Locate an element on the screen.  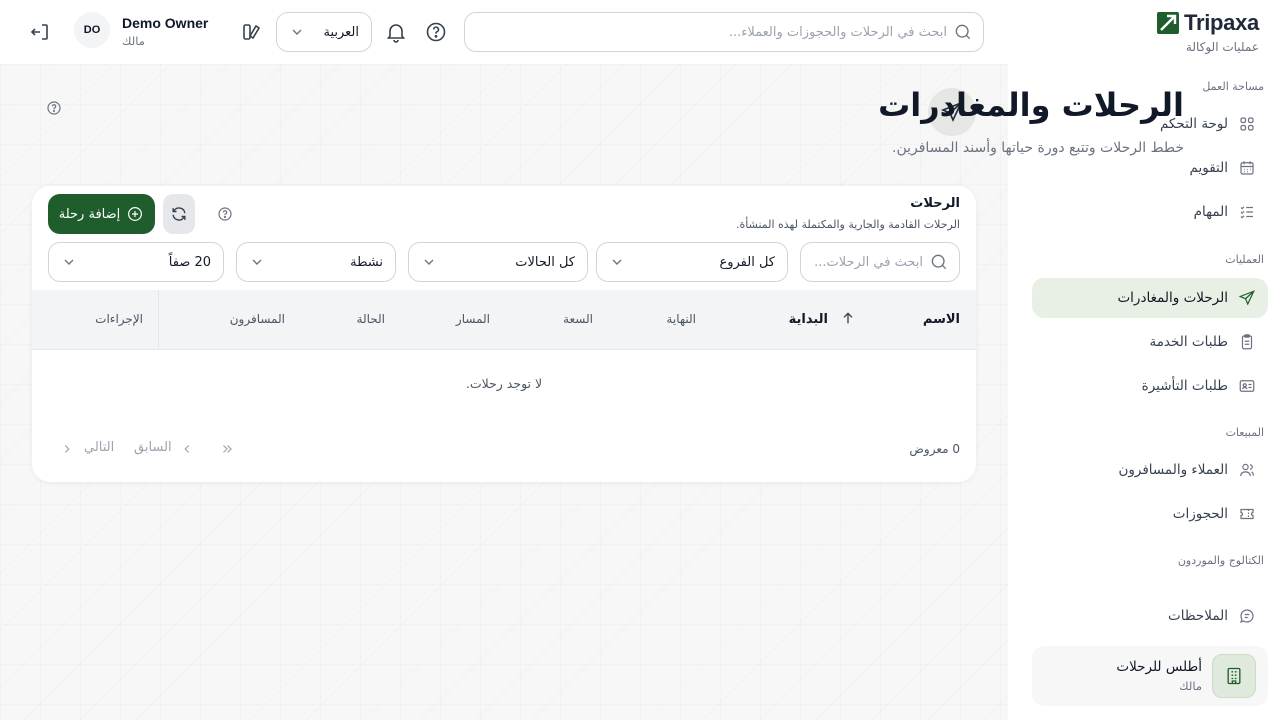
sidebar-item-label: العملاء والمسافرون is located at coordinates (1173, 470).